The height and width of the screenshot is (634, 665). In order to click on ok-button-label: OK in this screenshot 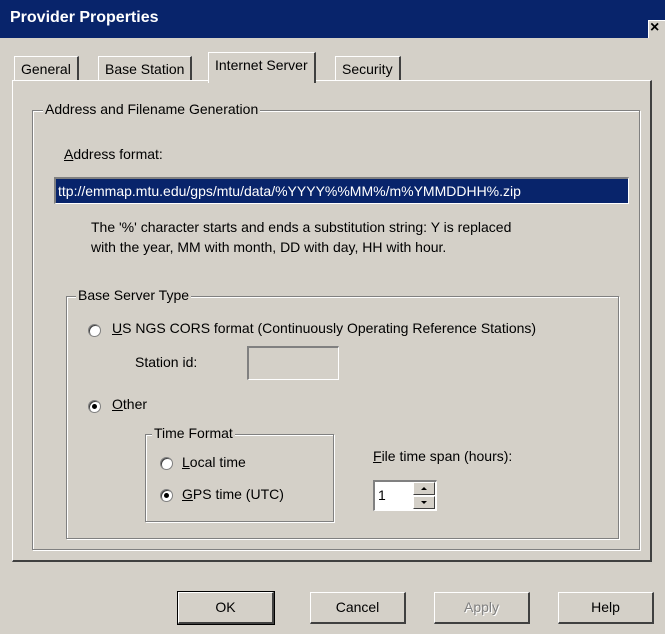, I will do `click(225, 607)`.